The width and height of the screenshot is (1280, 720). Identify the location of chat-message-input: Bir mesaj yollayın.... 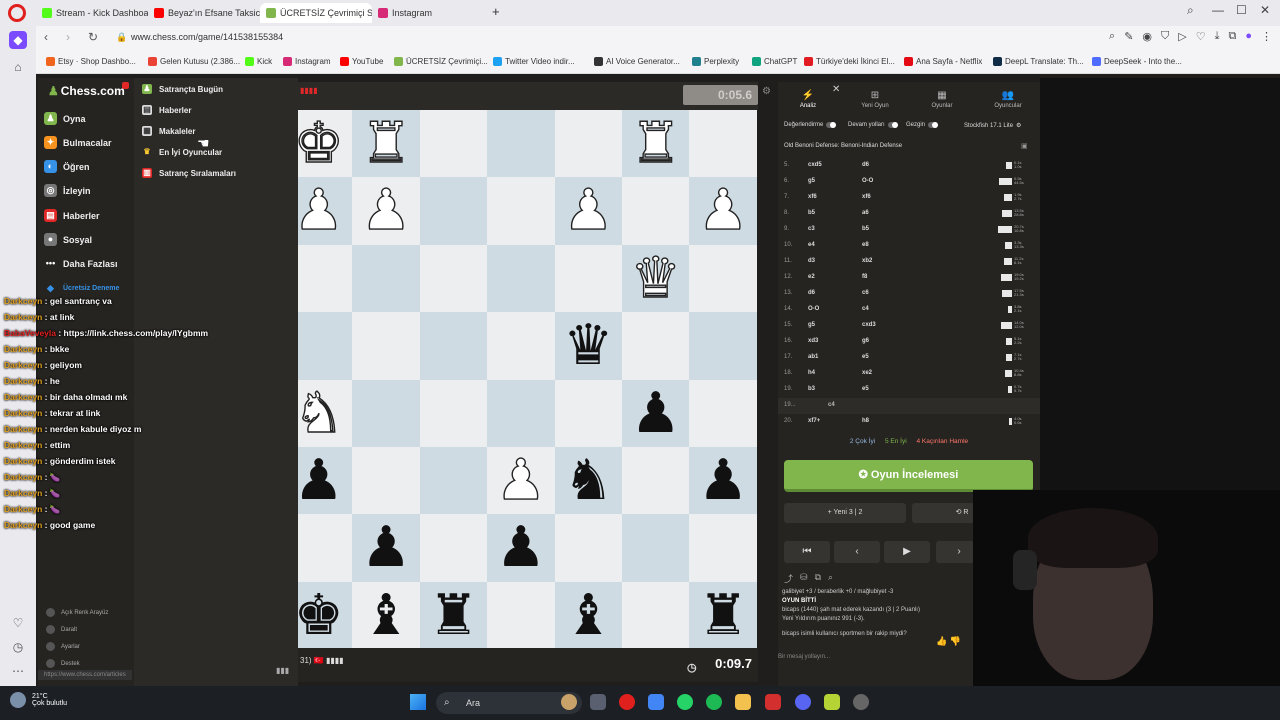
(804, 657).